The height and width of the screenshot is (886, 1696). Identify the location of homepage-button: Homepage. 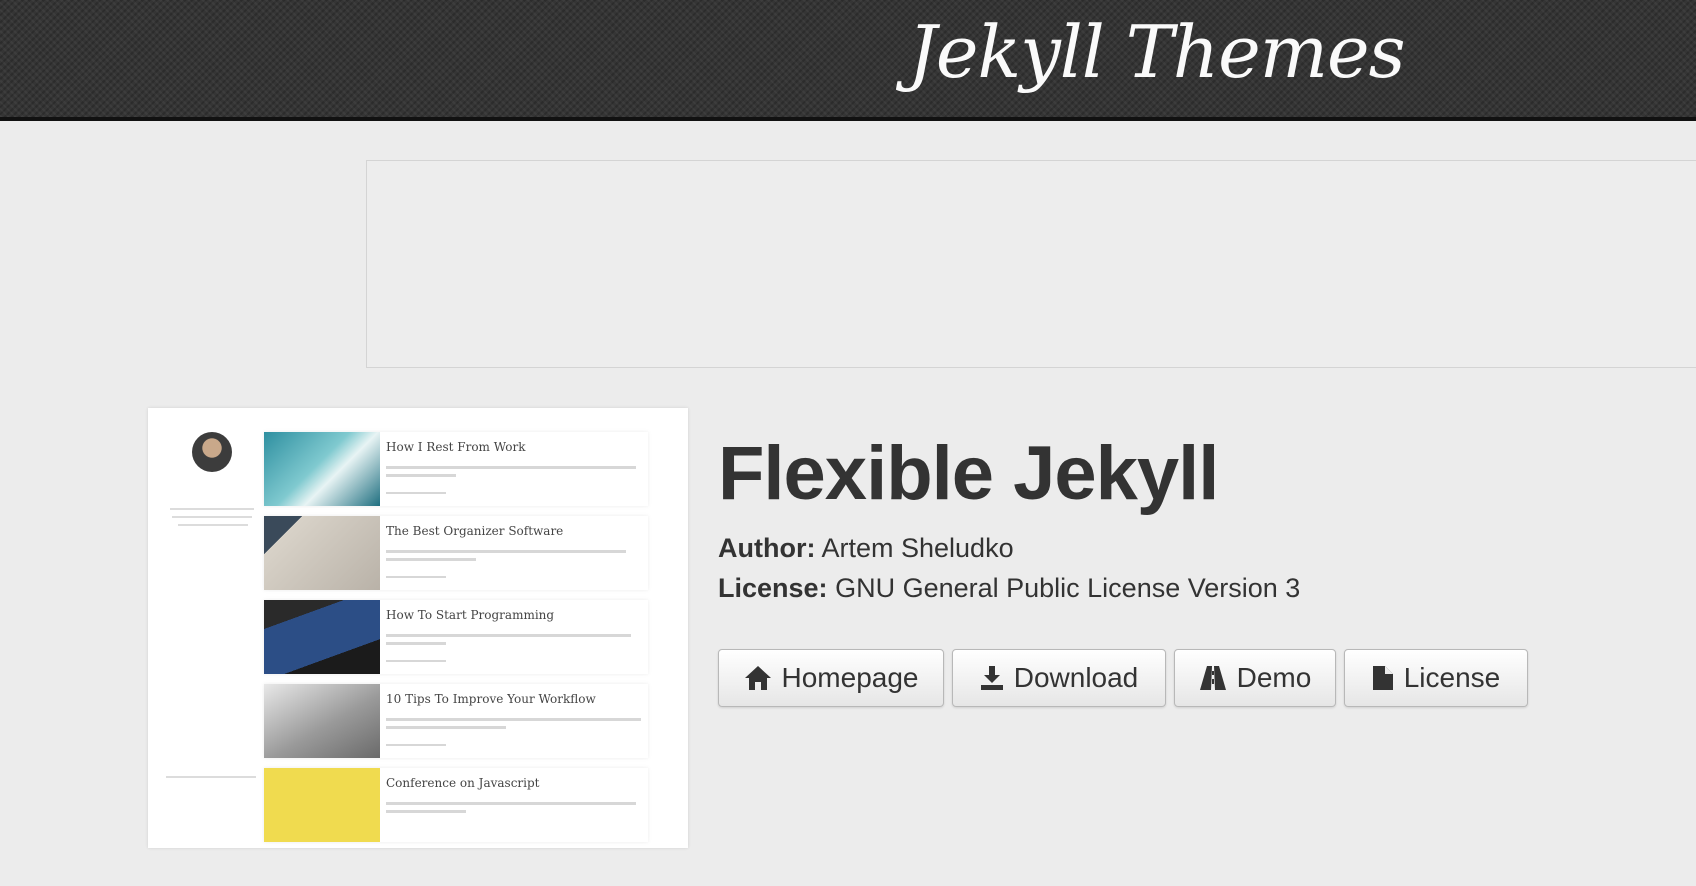
(831, 678).